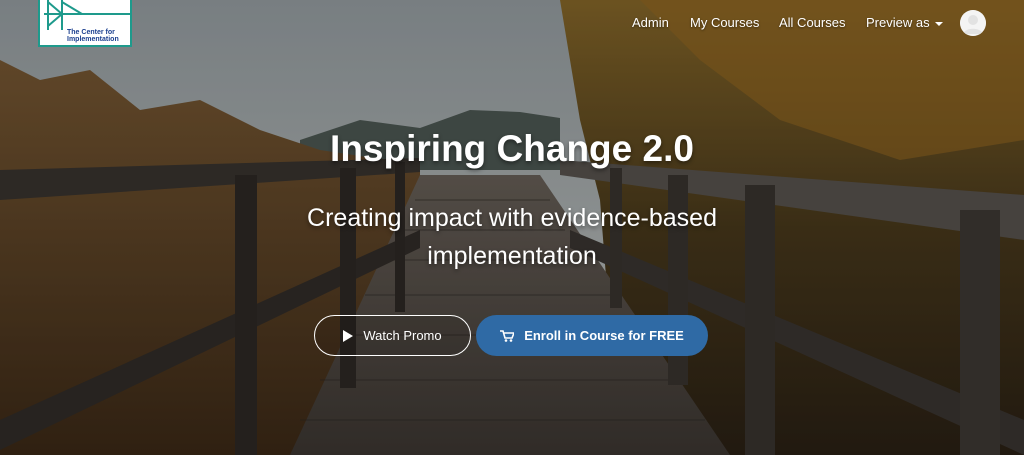 Image resolution: width=1024 pixels, height=455 pixels. Describe the element at coordinates (402, 335) in the screenshot. I see `watch-promo-label: Watch Promo` at that location.